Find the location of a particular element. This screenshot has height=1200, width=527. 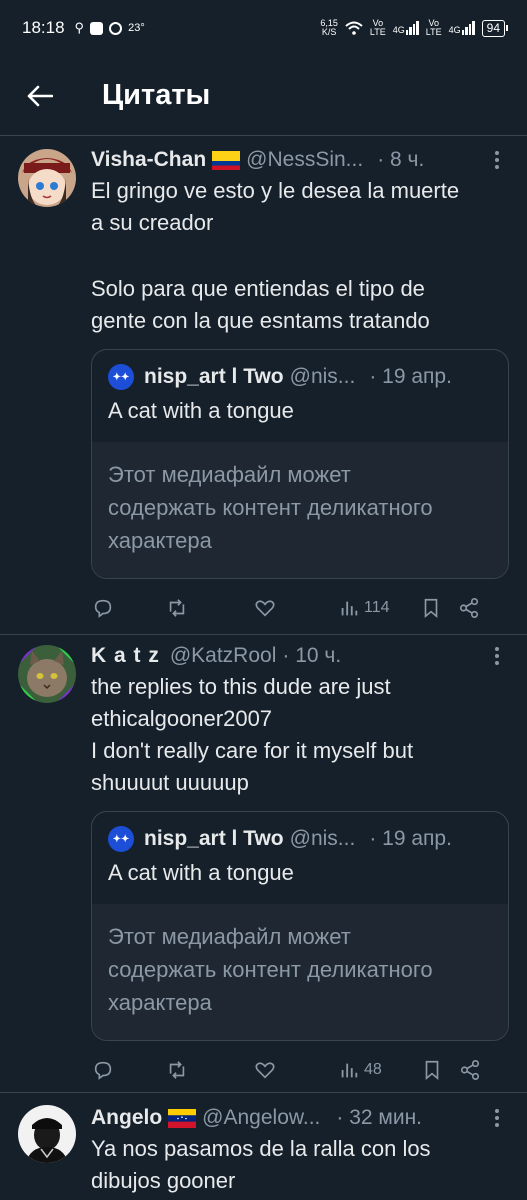

app-notification-icon is located at coordinates (97, 28).